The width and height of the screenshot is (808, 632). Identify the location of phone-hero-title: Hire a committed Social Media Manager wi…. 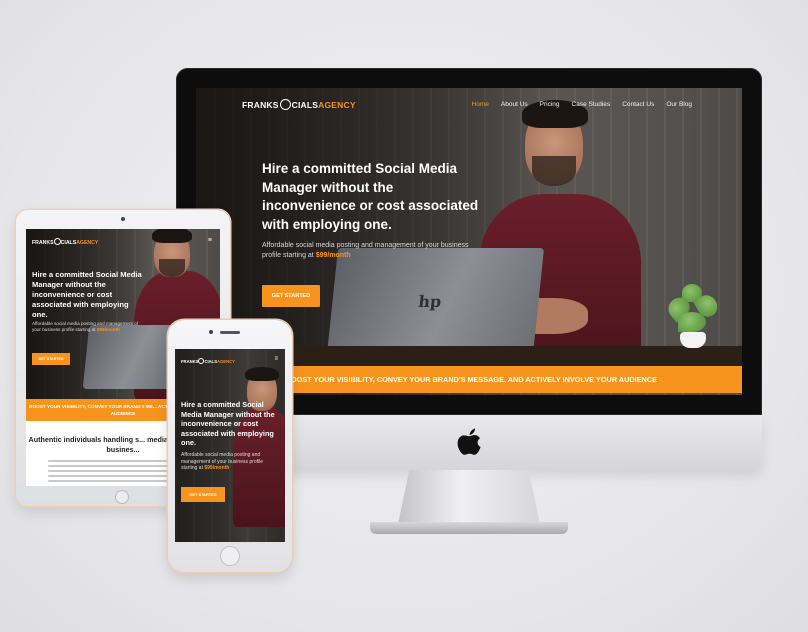
(228, 424).